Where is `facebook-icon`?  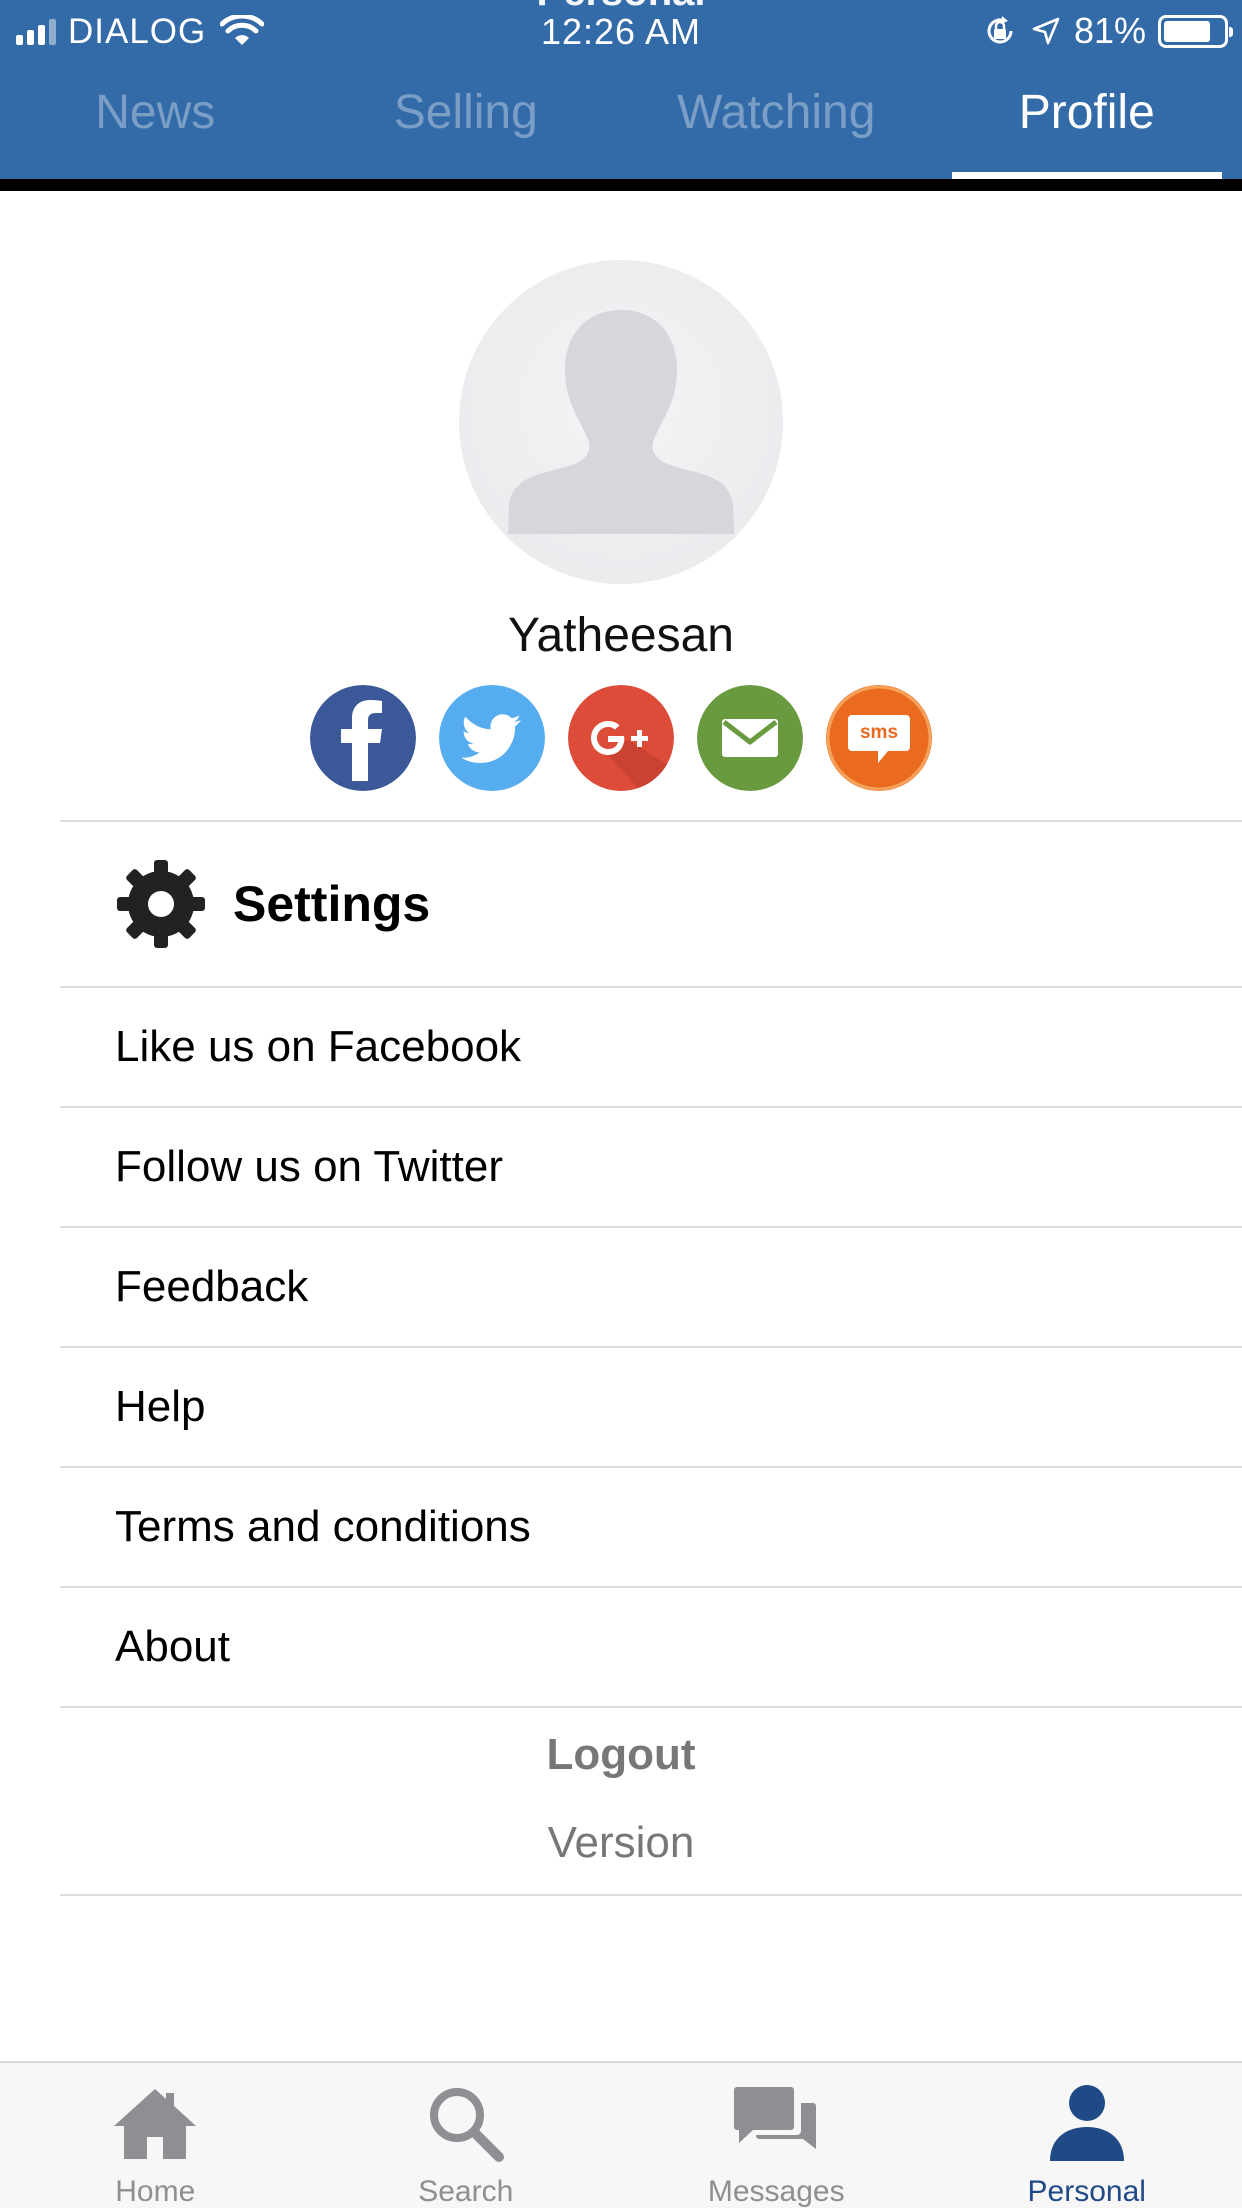
facebook-icon is located at coordinates (363, 738).